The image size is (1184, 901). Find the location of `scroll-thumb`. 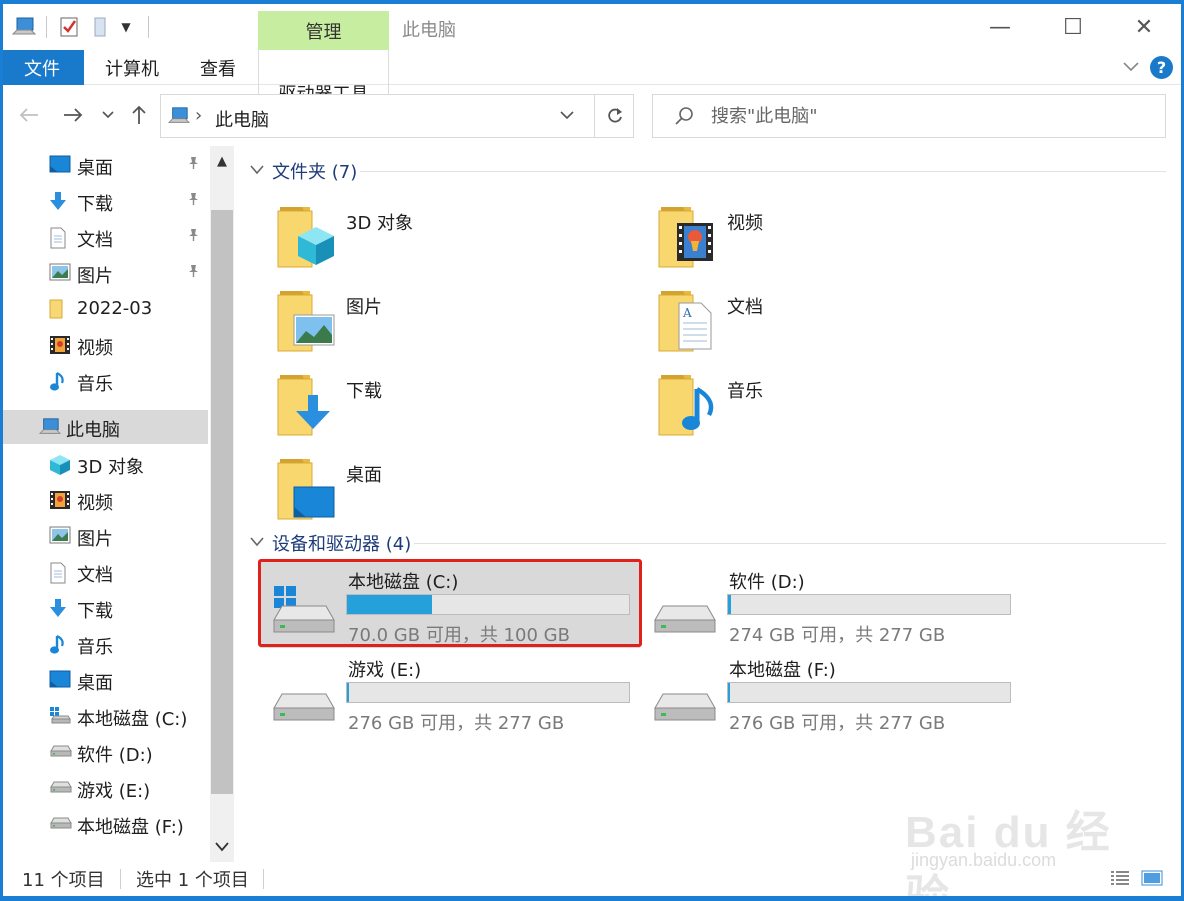

scroll-thumb is located at coordinates (222, 502).